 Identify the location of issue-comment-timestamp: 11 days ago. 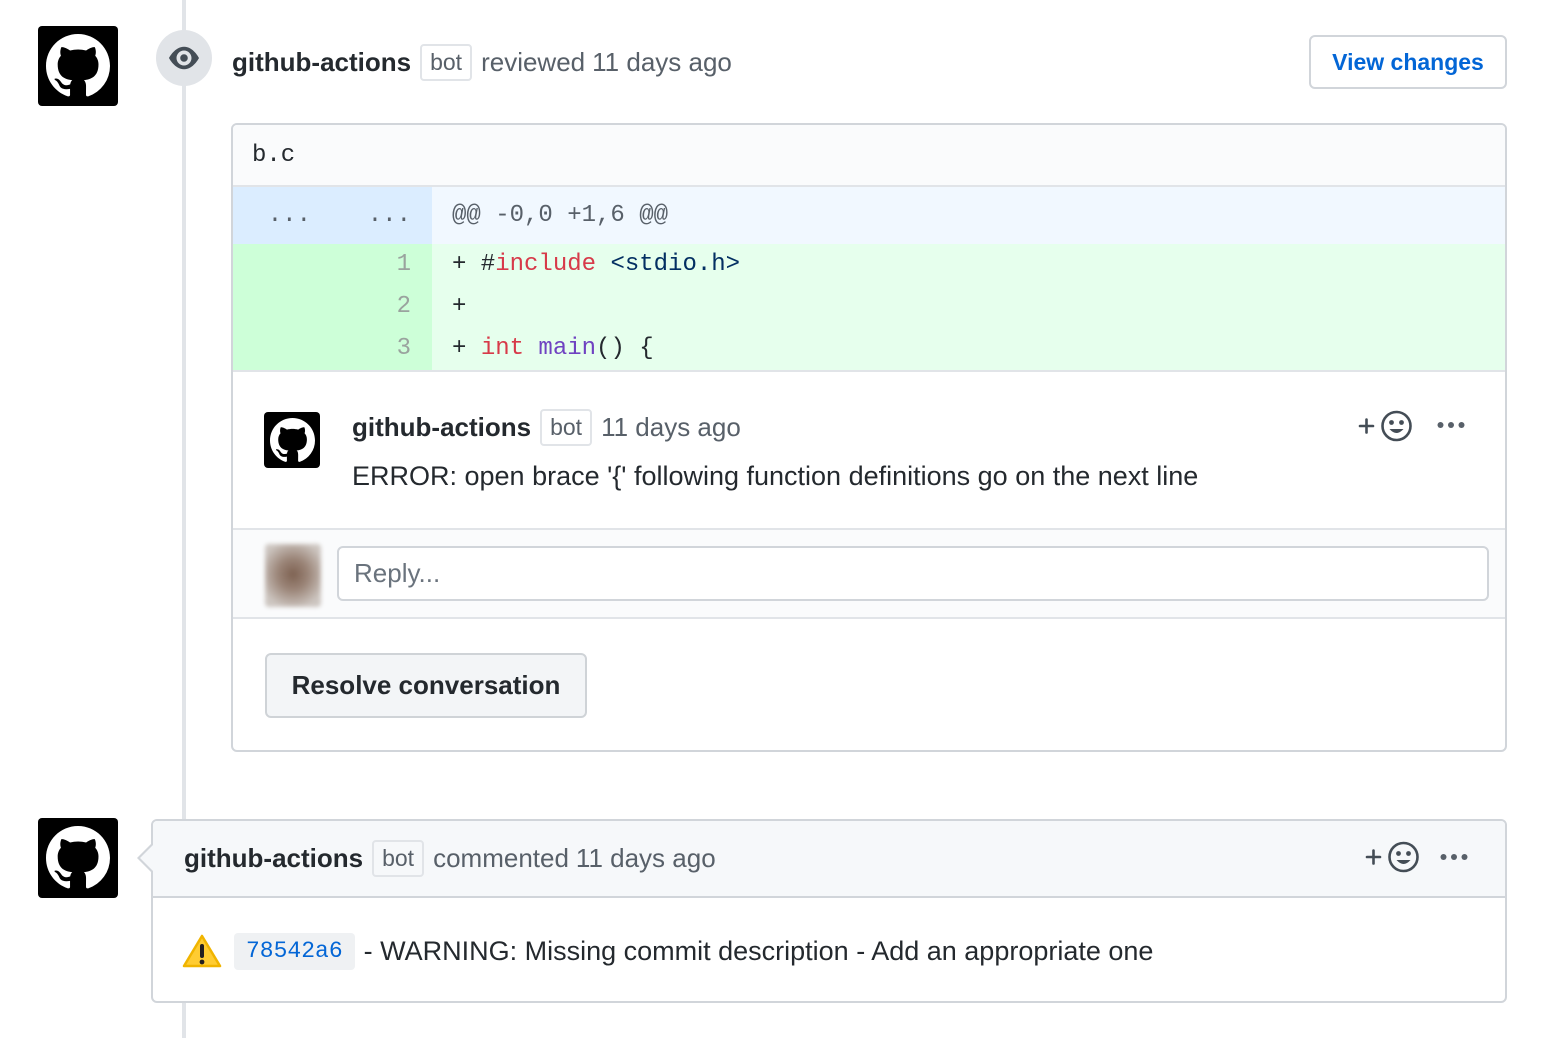
(646, 858).